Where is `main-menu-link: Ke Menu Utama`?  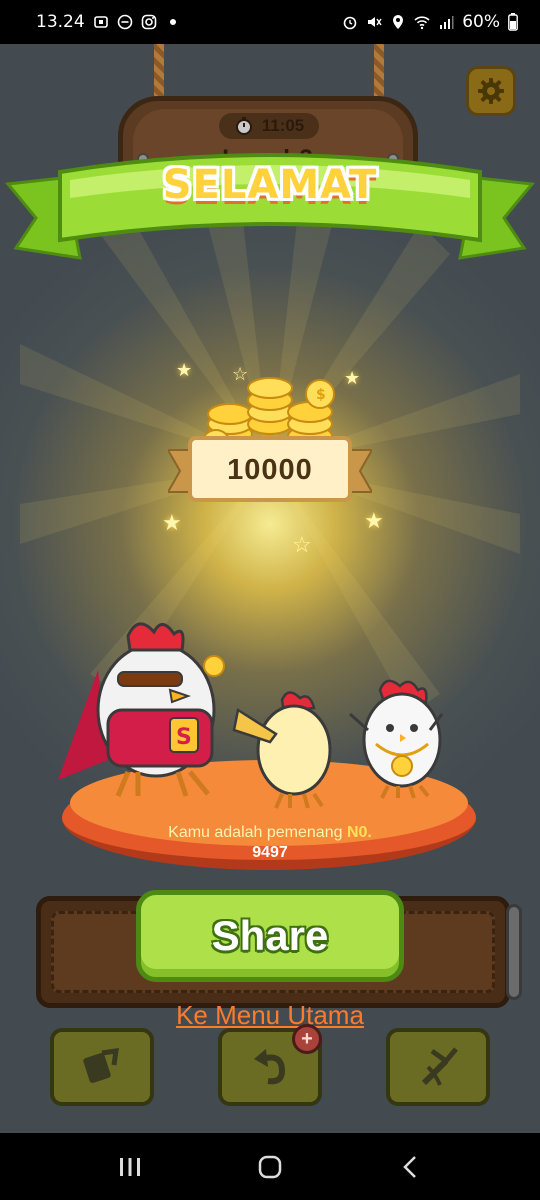
main-menu-link: Ke Menu Utama is located at coordinates (270, 1015).